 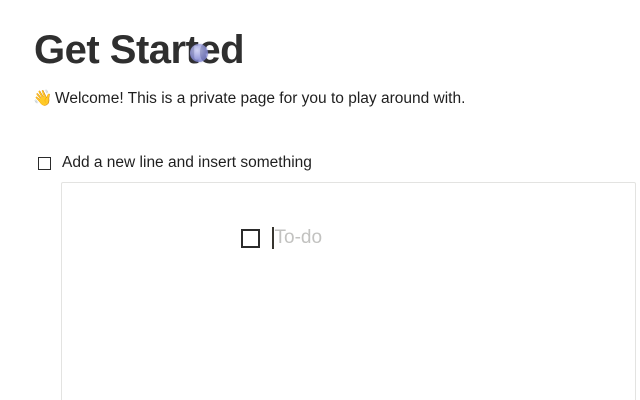 I want to click on todo-item: Add a new line and insert something, so click(x=175, y=163).